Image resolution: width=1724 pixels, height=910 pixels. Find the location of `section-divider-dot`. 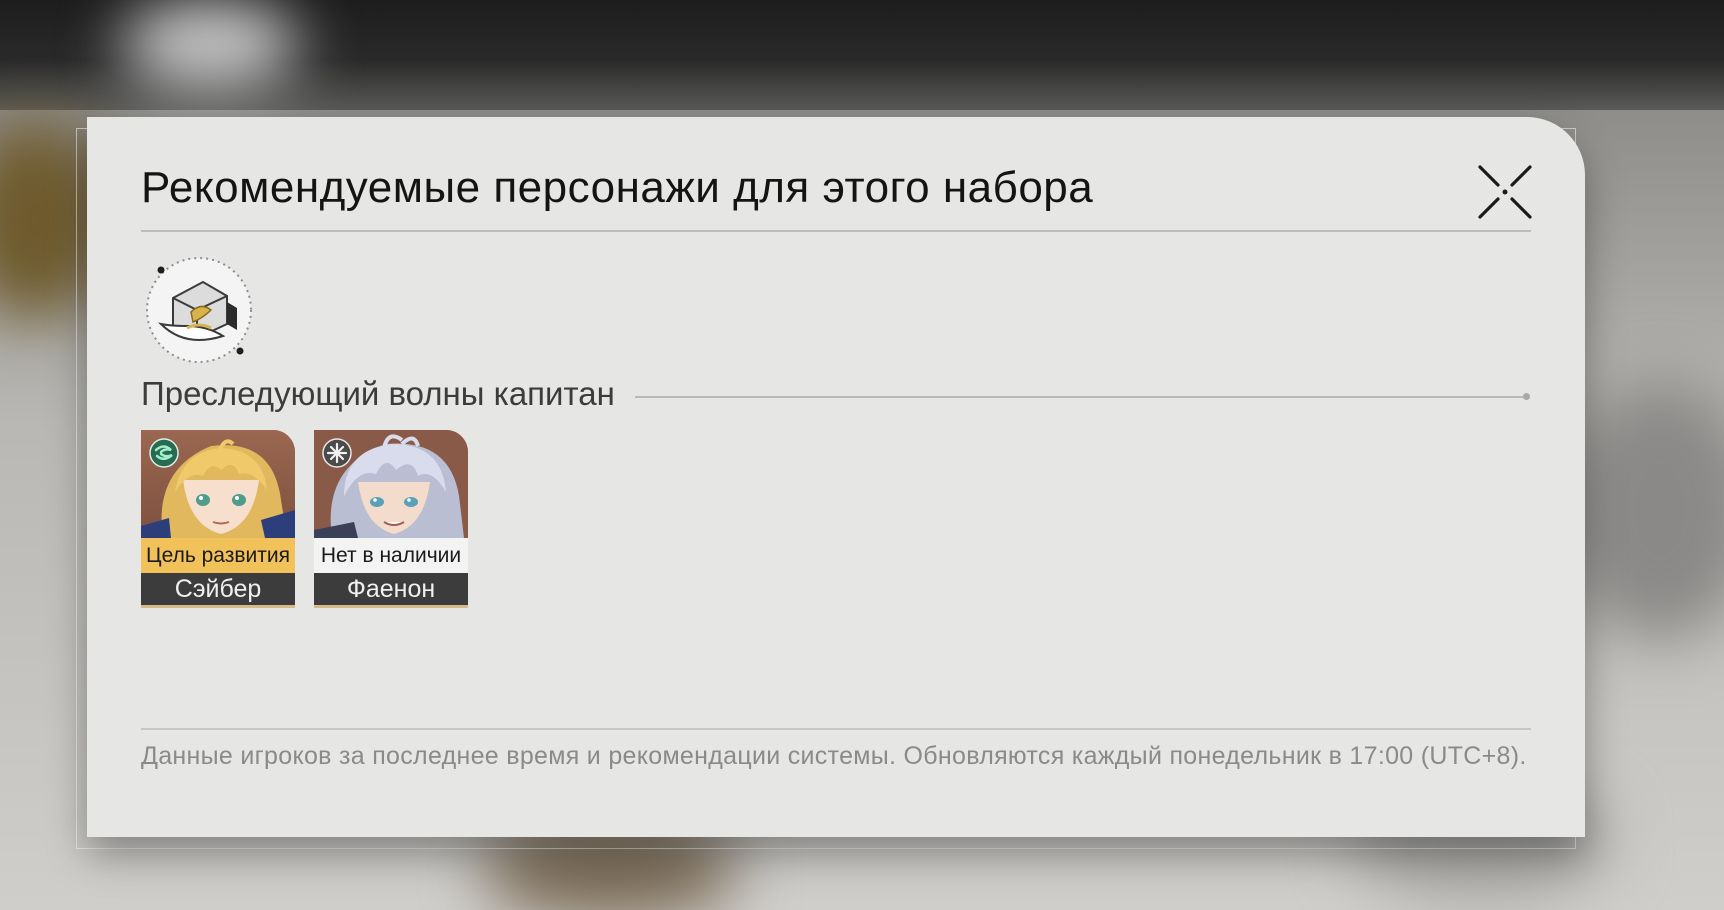

section-divider-dot is located at coordinates (1526, 396).